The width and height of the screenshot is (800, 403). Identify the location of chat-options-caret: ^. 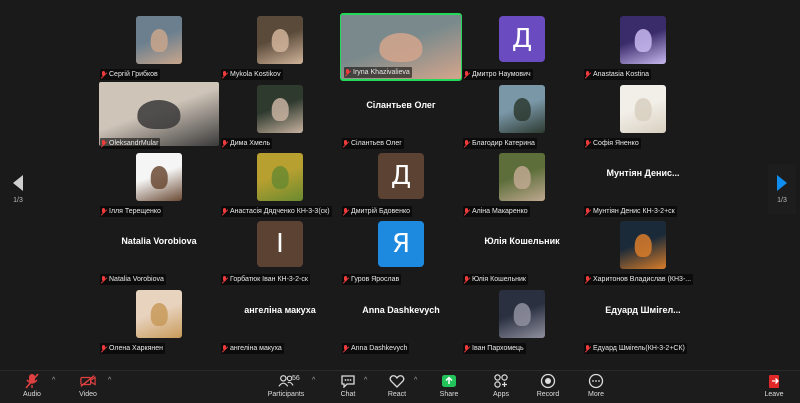
(365, 380).